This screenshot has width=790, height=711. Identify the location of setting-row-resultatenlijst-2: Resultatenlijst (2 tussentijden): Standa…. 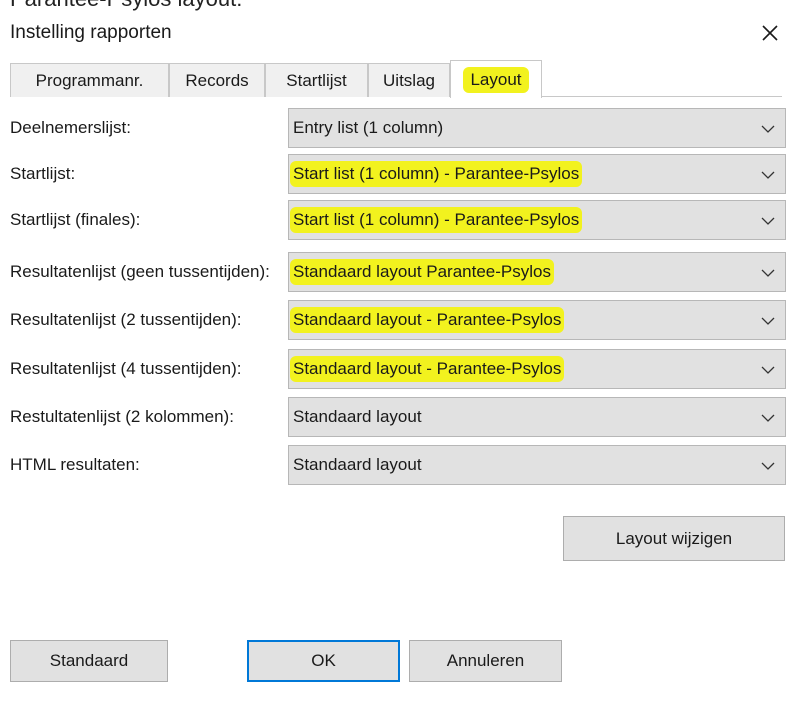
(395, 320).